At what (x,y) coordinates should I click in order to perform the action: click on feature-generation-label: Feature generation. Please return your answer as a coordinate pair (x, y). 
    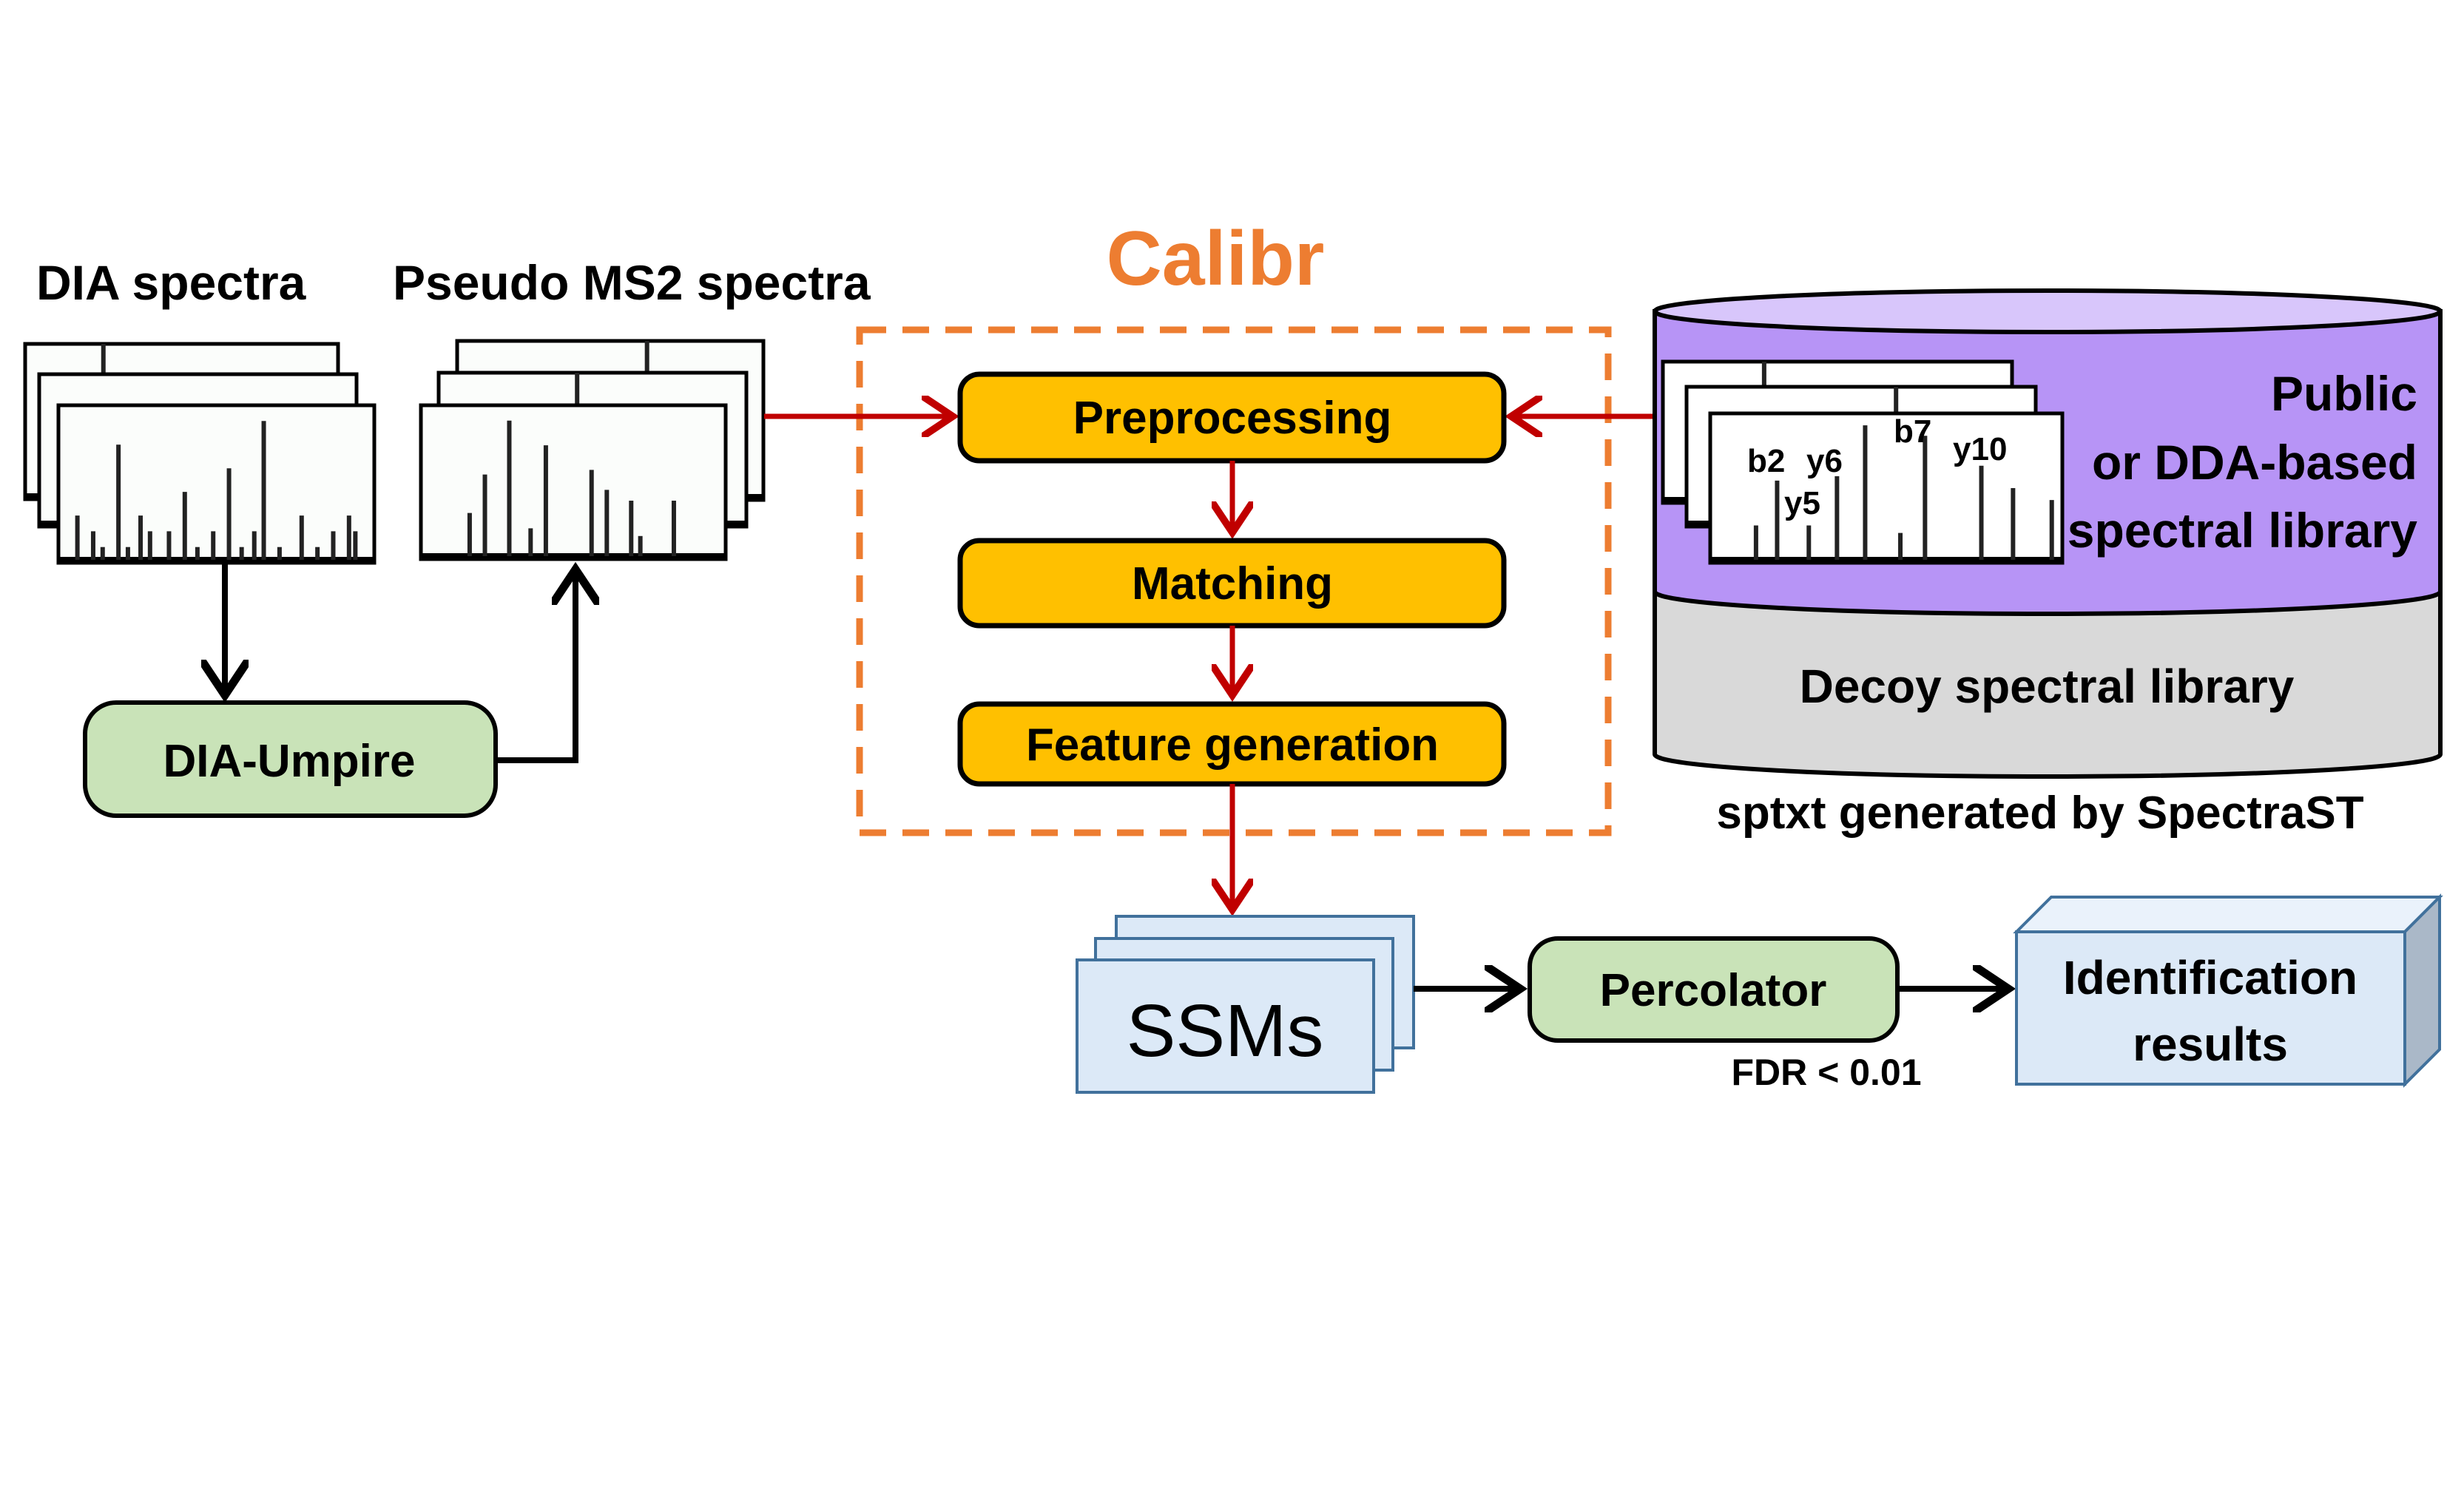
    Looking at the image, I should click on (1233, 745).